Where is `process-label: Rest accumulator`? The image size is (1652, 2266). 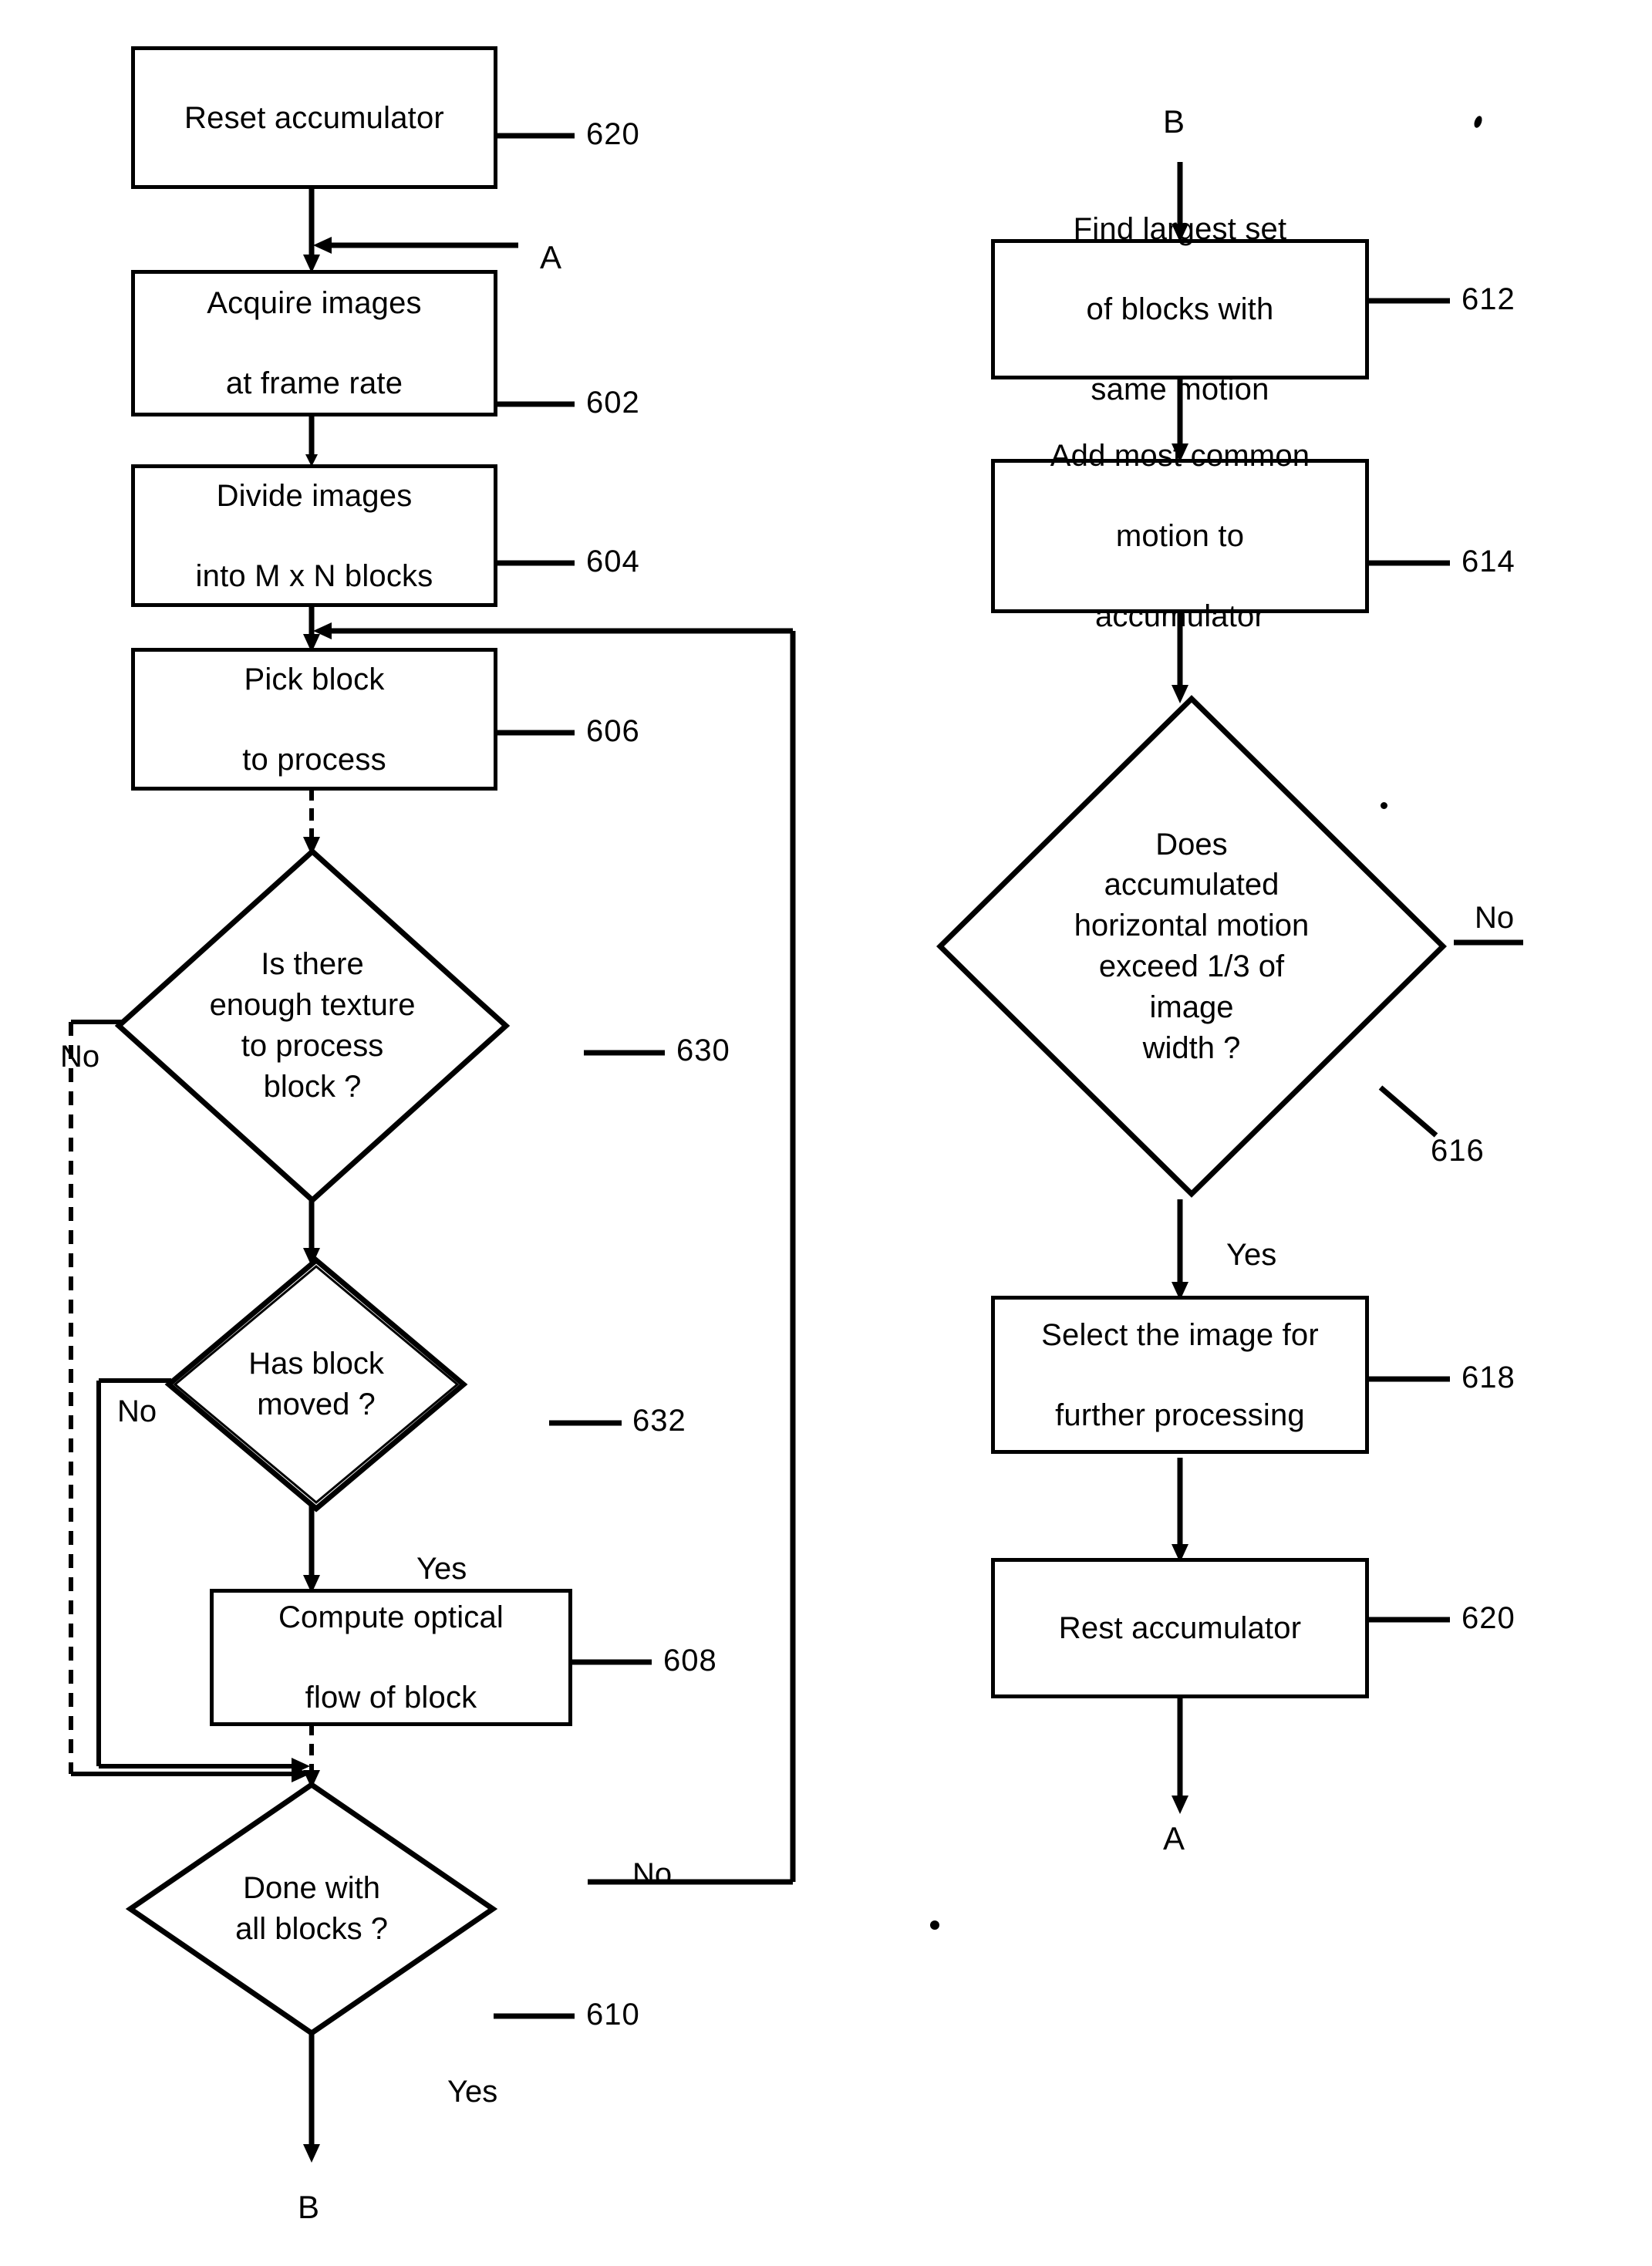
process-label: Rest accumulator is located at coordinates (1180, 1628).